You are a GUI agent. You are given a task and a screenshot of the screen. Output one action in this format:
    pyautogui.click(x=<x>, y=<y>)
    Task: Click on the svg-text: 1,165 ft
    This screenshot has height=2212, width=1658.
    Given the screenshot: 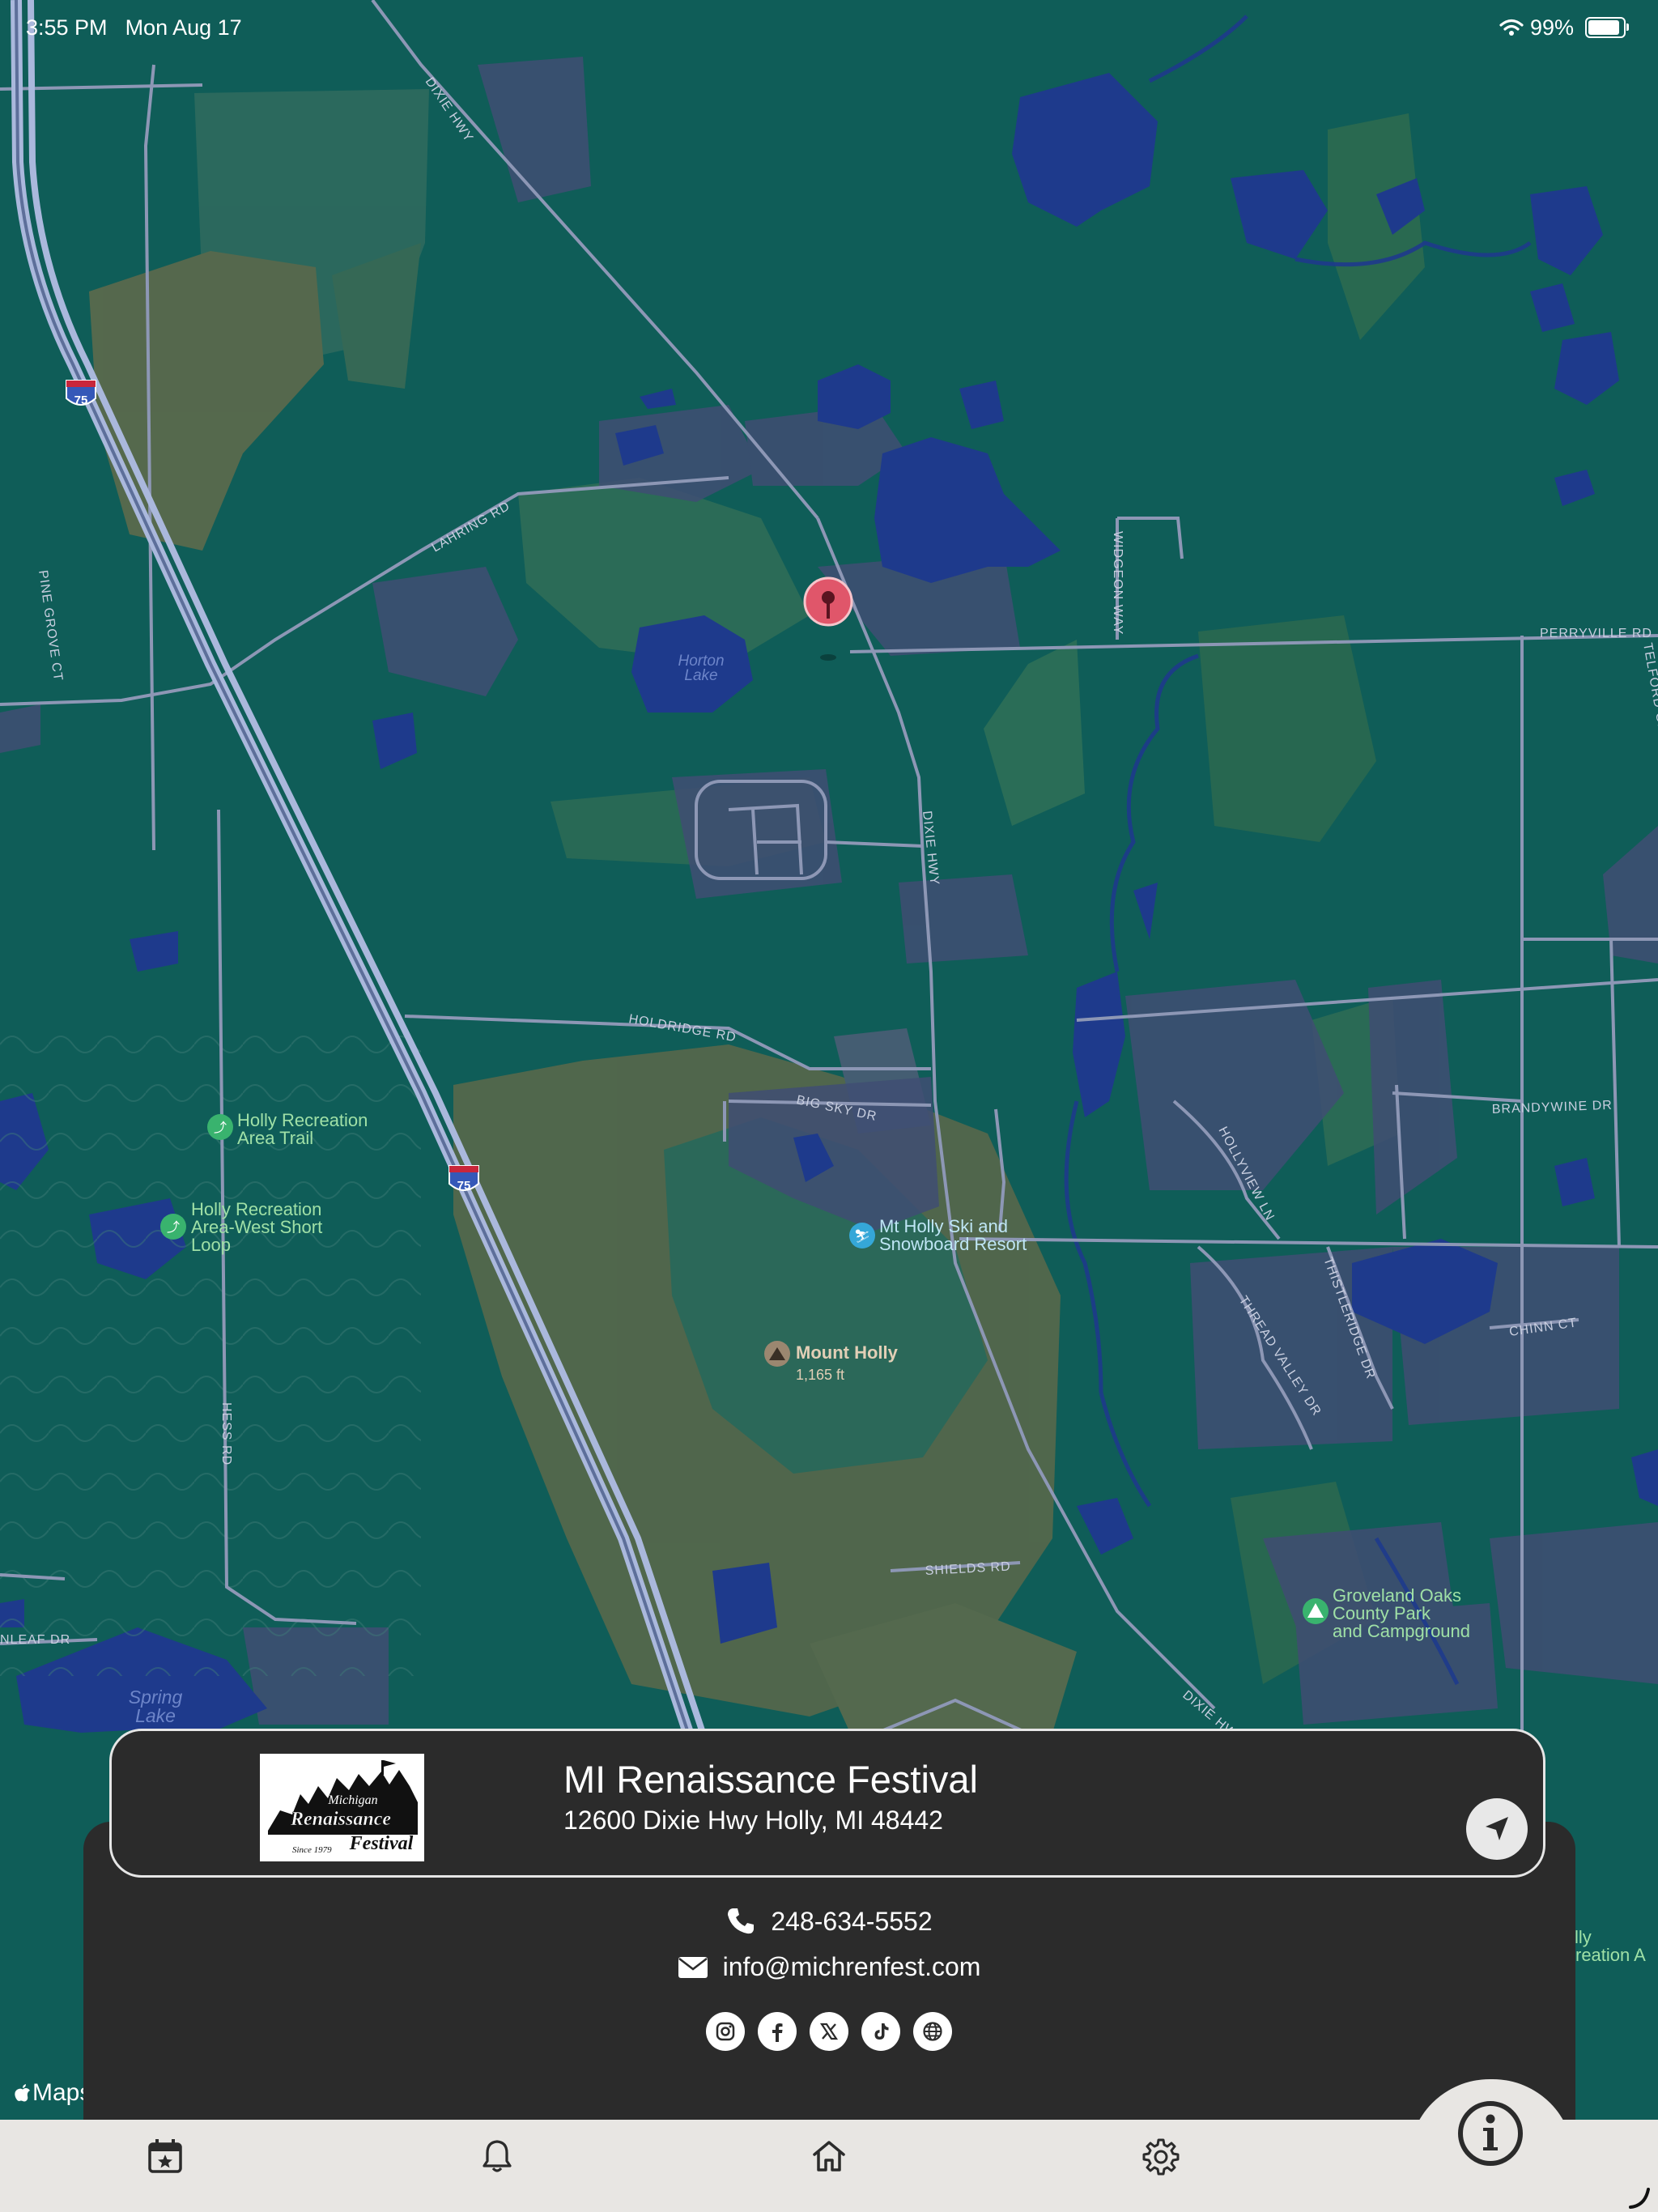 What is the action you would take?
    pyautogui.click(x=820, y=1375)
    